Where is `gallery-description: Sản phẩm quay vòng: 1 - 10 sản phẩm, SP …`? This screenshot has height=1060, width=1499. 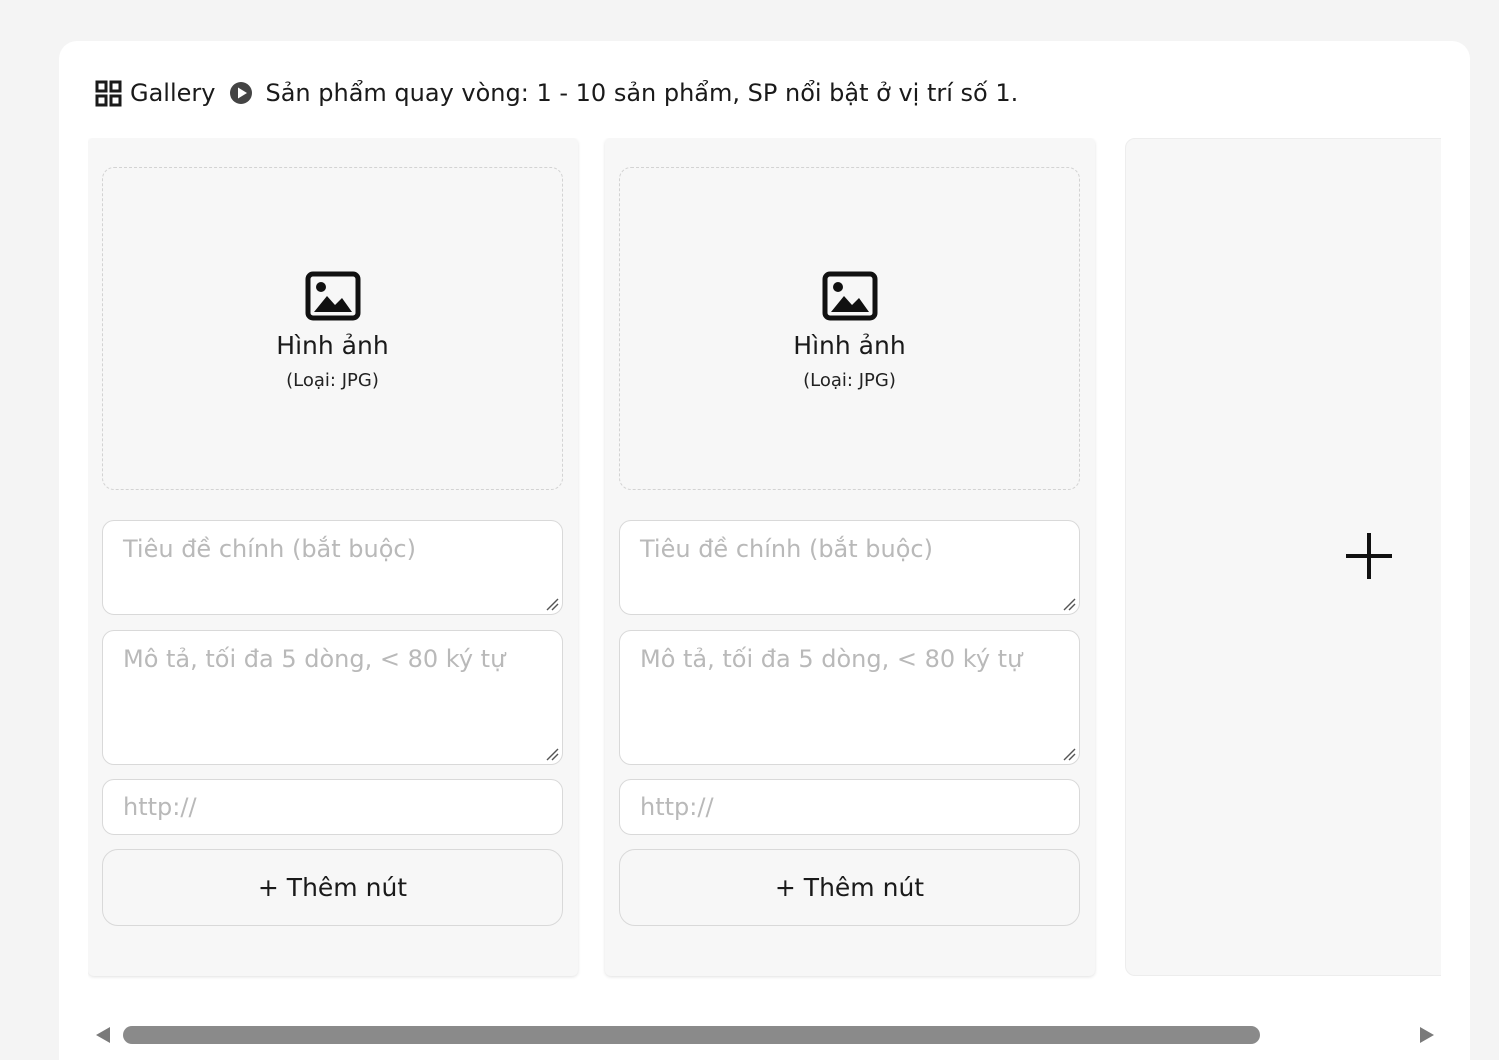 gallery-description: Sản phẩm quay vòng: 1 - 10 sản phẩm, SP … is located at coordinates (642, 93).